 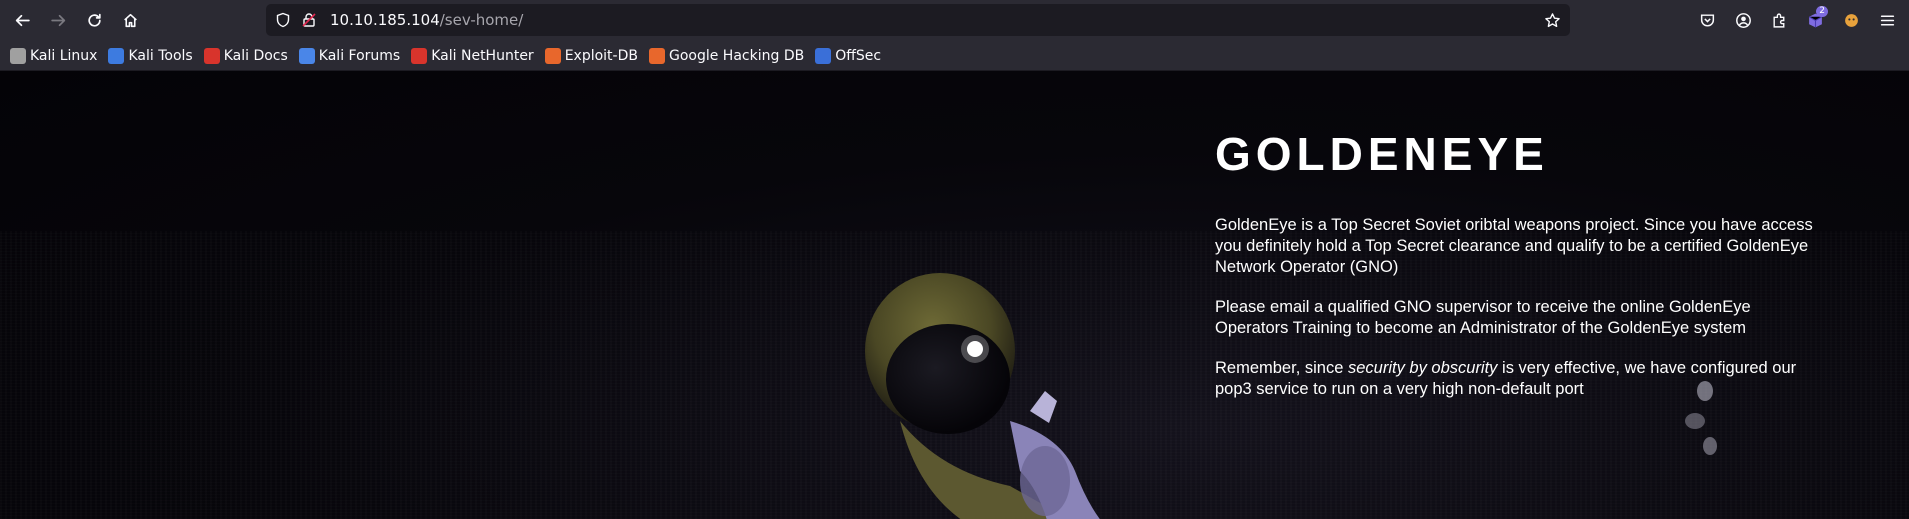 What do you see at coordinates (385, 20) in the screenshot?
I see `url-host: 10.10.185.104` at bounding box center [385, 20].